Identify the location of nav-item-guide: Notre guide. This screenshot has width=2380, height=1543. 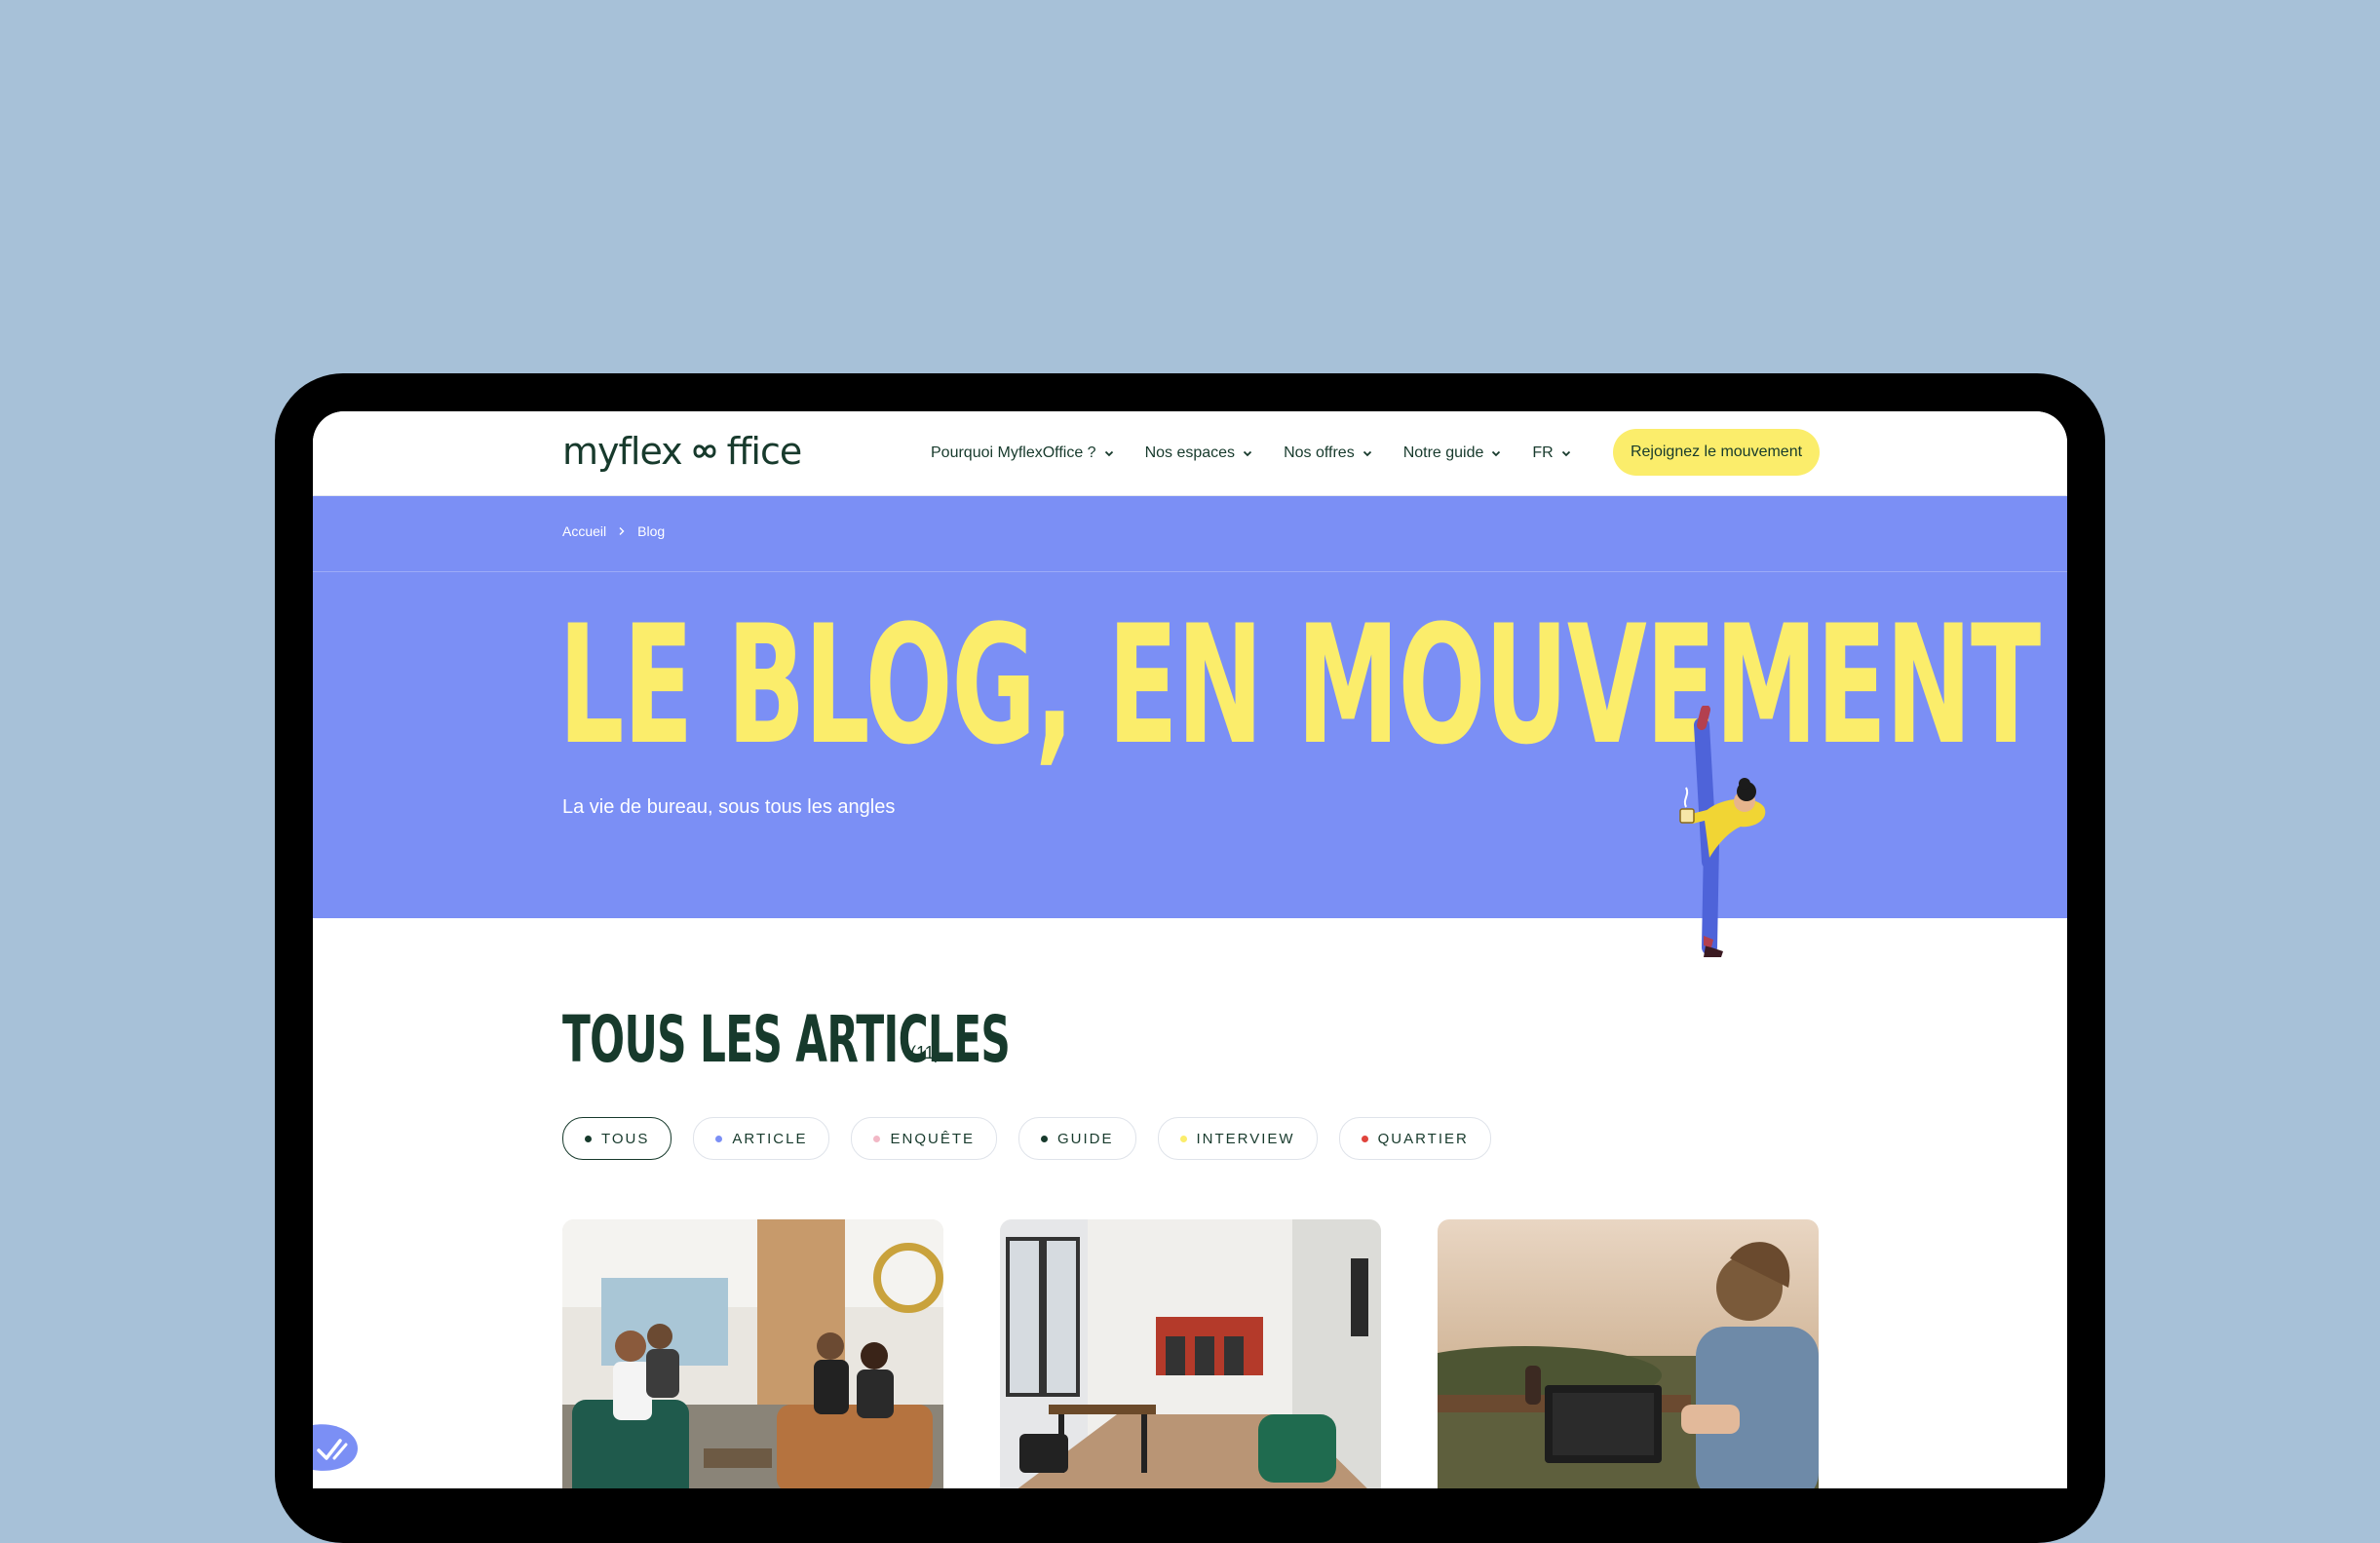
(1452, 453).